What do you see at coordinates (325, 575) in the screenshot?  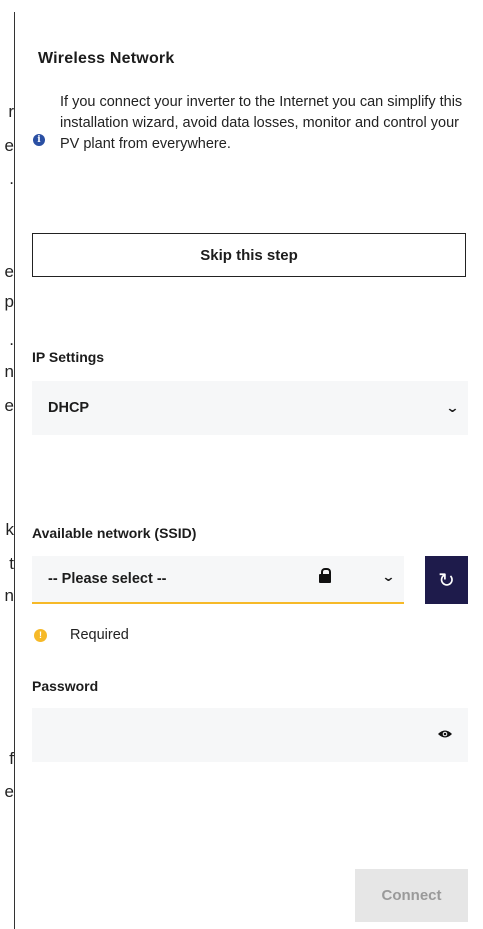 I see `lock-icon` at bounding box center [325, 575].